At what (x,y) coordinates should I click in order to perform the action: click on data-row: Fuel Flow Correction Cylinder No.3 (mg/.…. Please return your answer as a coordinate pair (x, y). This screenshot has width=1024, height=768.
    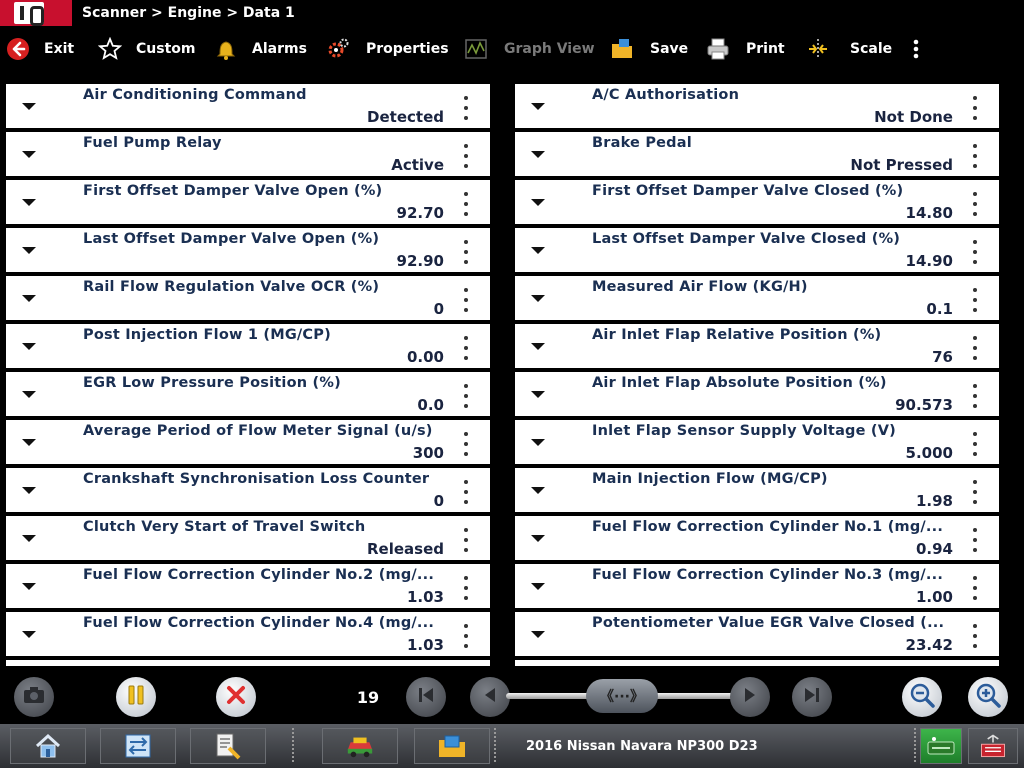
    Looking at the image, I should click on (757, 586).